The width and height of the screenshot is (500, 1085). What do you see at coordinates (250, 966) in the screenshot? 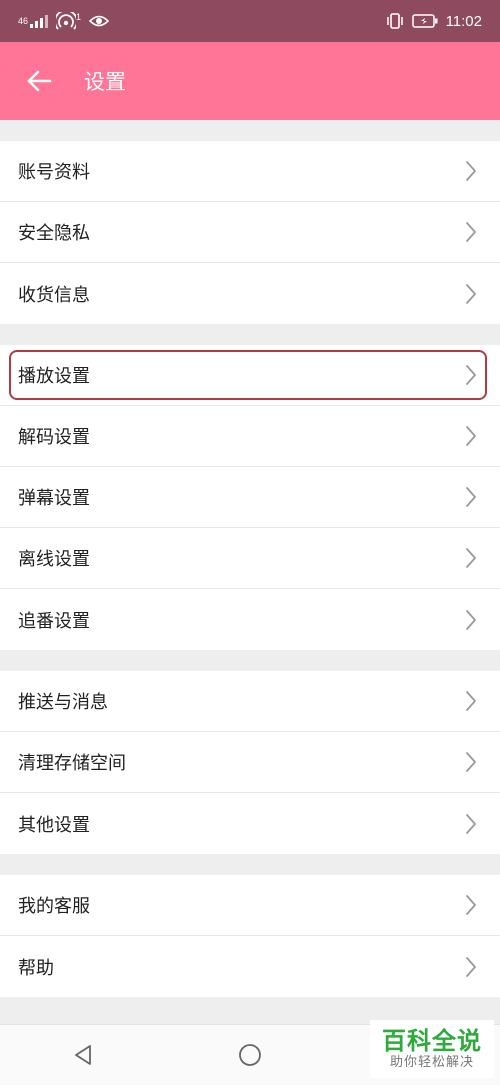
I see `settings-row: 帮助` at bounding box center [250, 966].